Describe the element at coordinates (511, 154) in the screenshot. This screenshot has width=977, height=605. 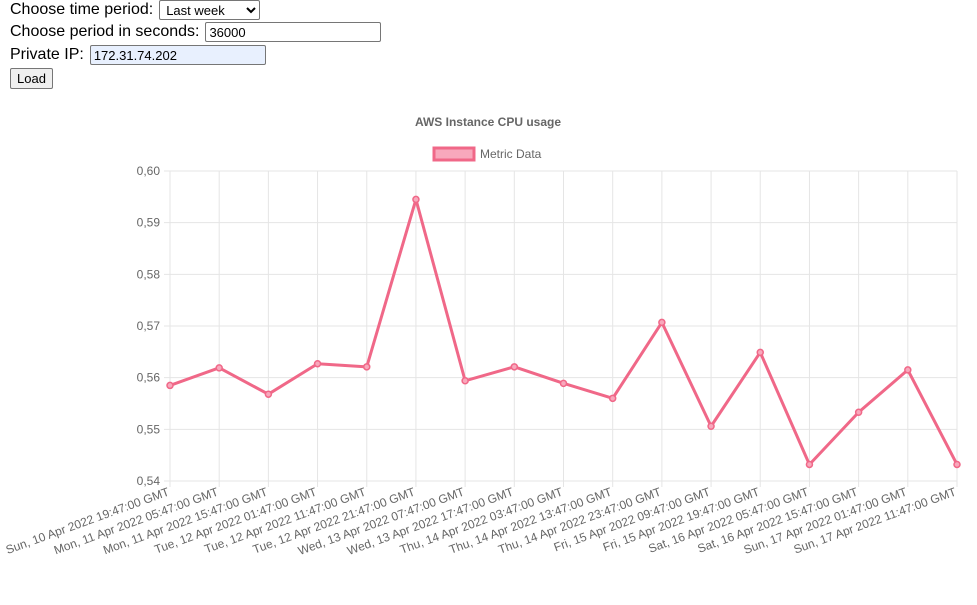
I see `legend-label: Metric Data` at that location.